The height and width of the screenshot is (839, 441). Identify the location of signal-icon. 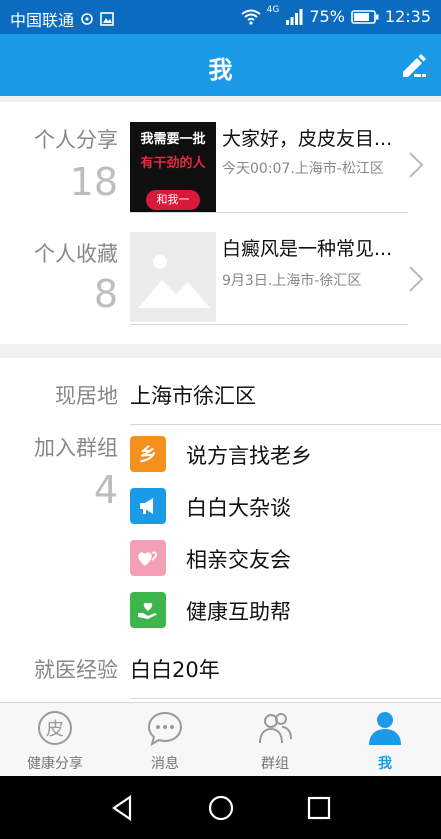
(294, 16).